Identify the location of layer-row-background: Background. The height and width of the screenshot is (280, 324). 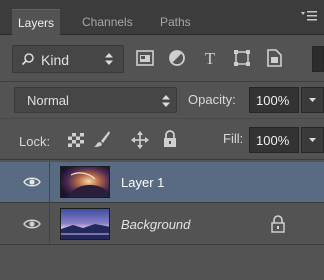
(162, 224).